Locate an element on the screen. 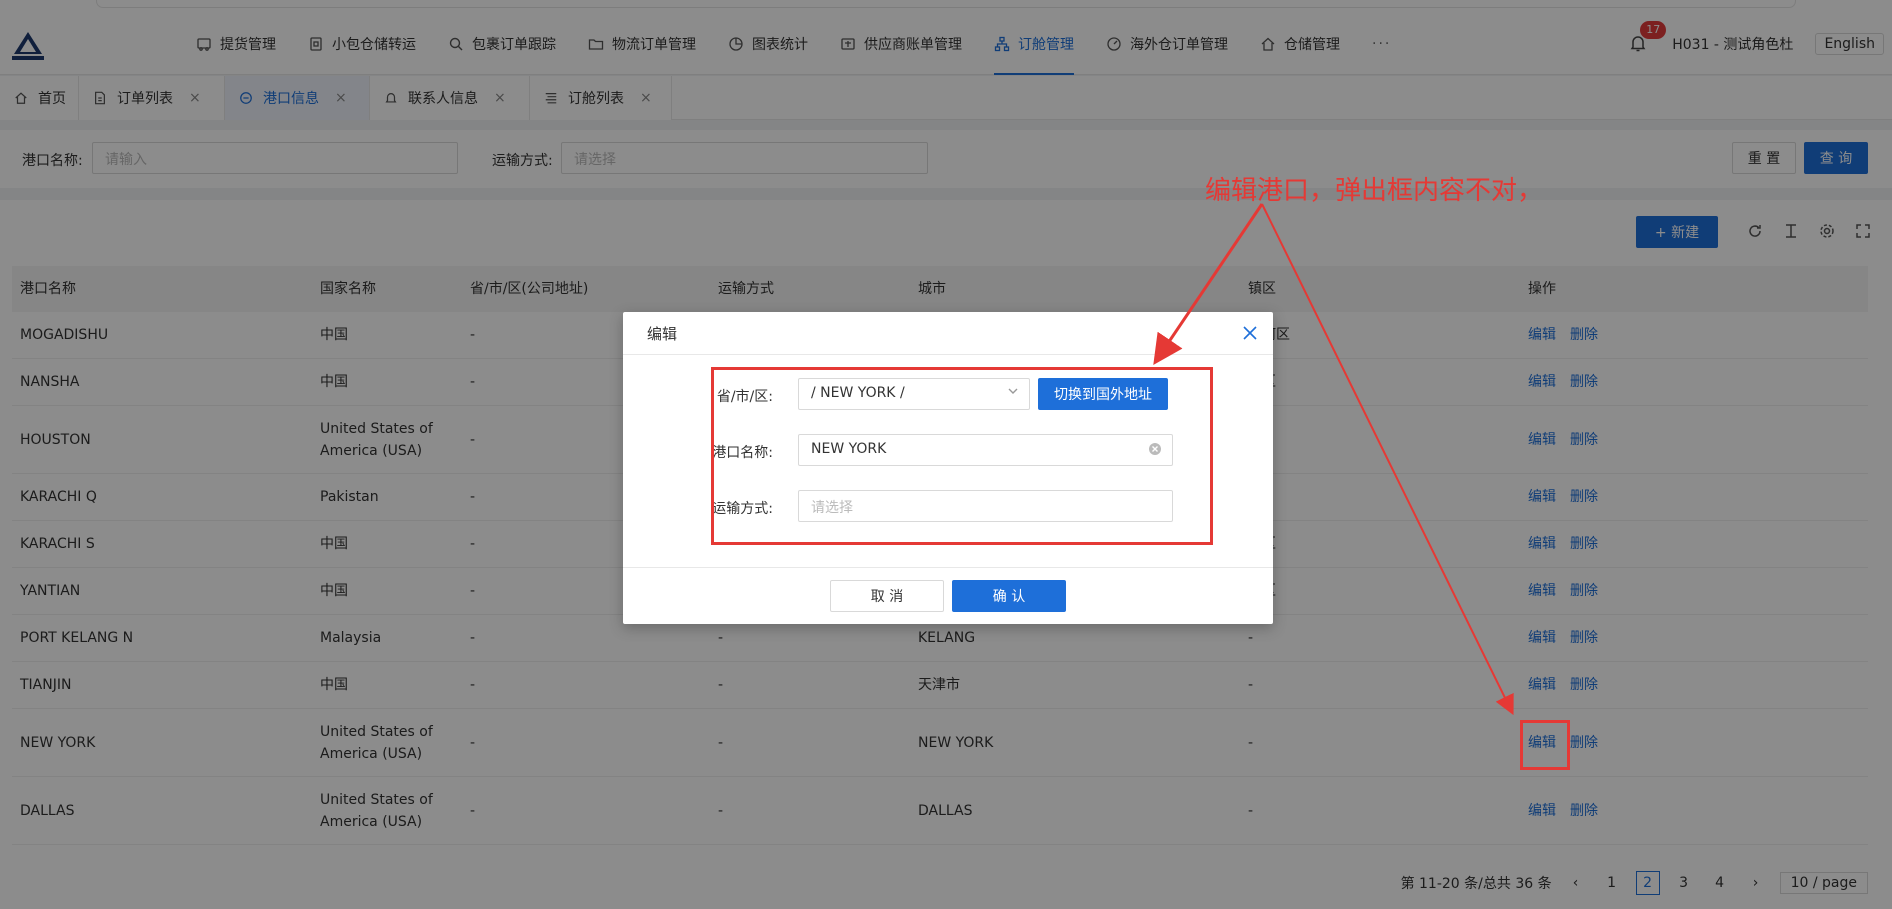 This screenshot has height=909, width=1892. arrow-to-form is located at coordinates (1208, 284).